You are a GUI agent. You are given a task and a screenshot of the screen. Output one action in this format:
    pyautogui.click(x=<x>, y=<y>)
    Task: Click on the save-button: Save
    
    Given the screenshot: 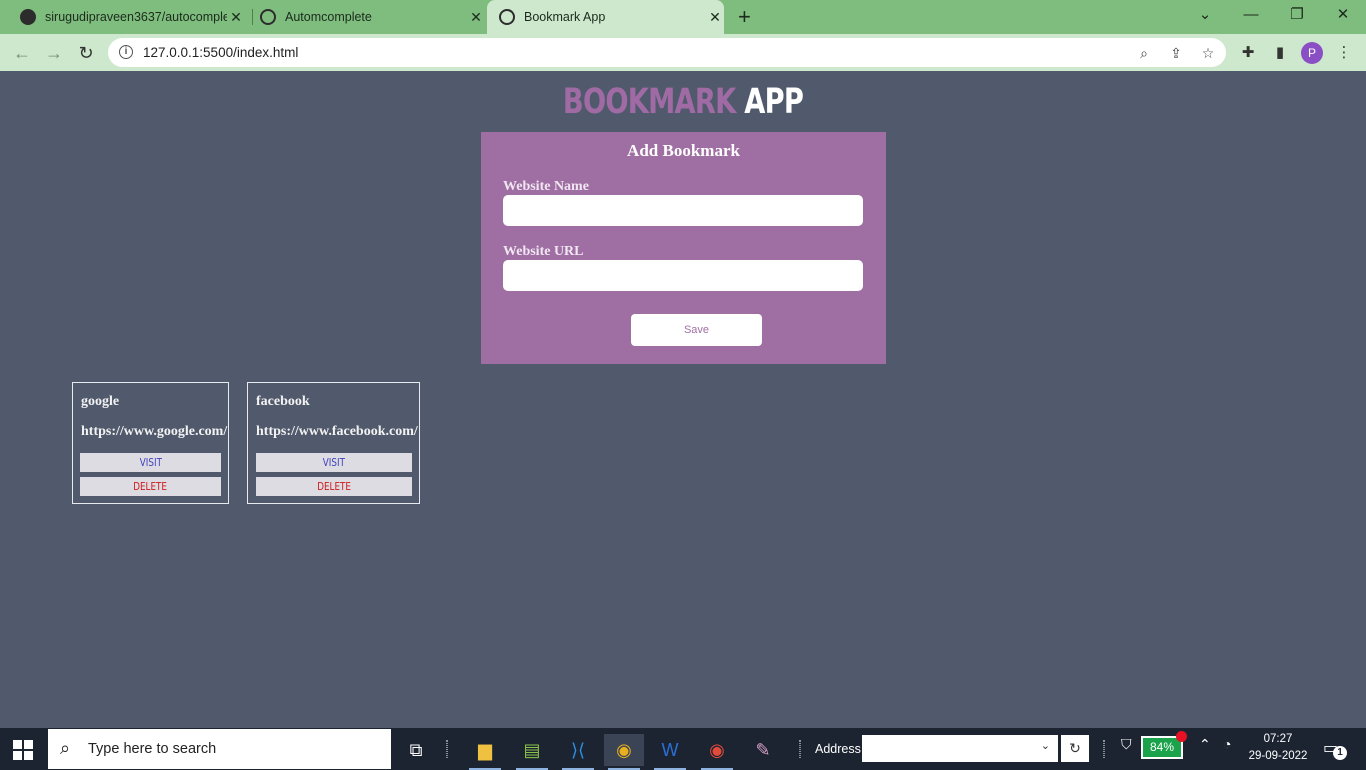 What is the action you would take?
    pyautogui.click(x=696, y=330)
    